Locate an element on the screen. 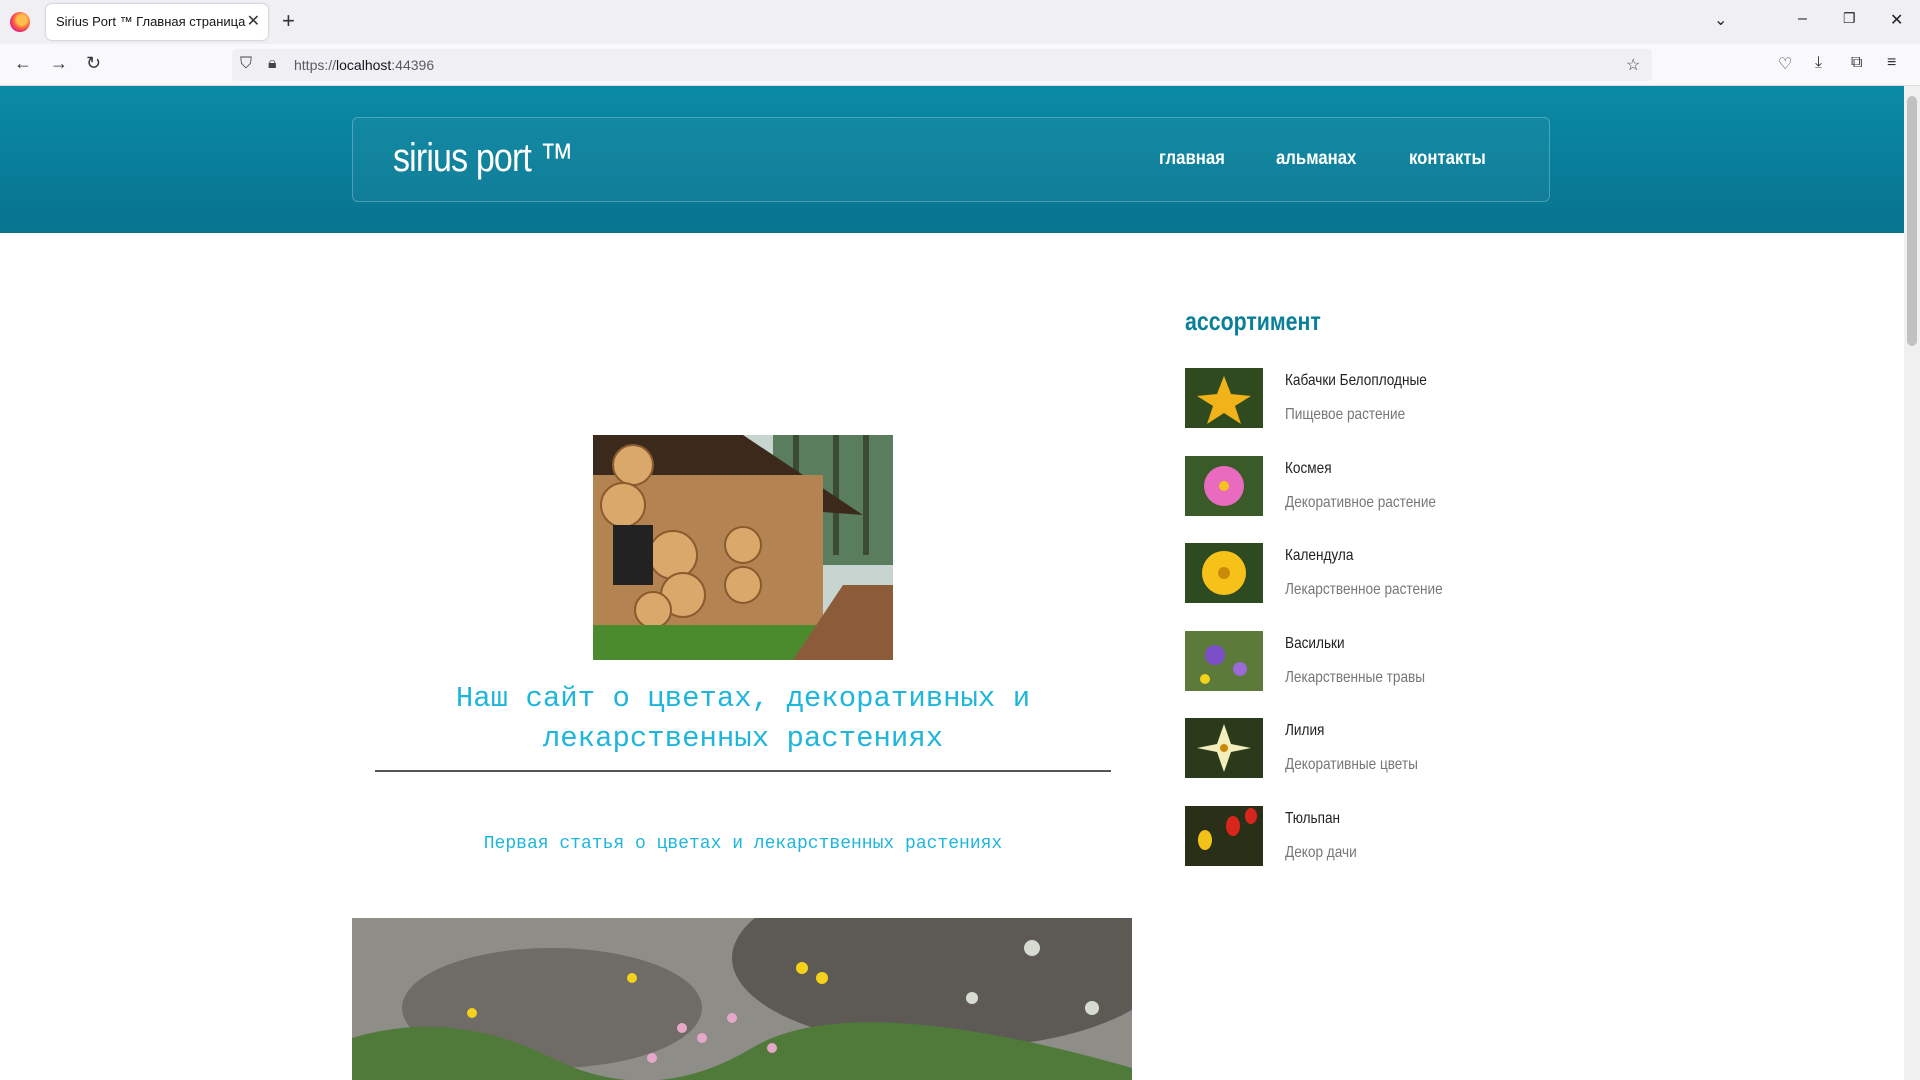 The width and height of the screenshot is (1920, 1080). sidebar-title: ассортимент is located at coordinates (1253, 321).